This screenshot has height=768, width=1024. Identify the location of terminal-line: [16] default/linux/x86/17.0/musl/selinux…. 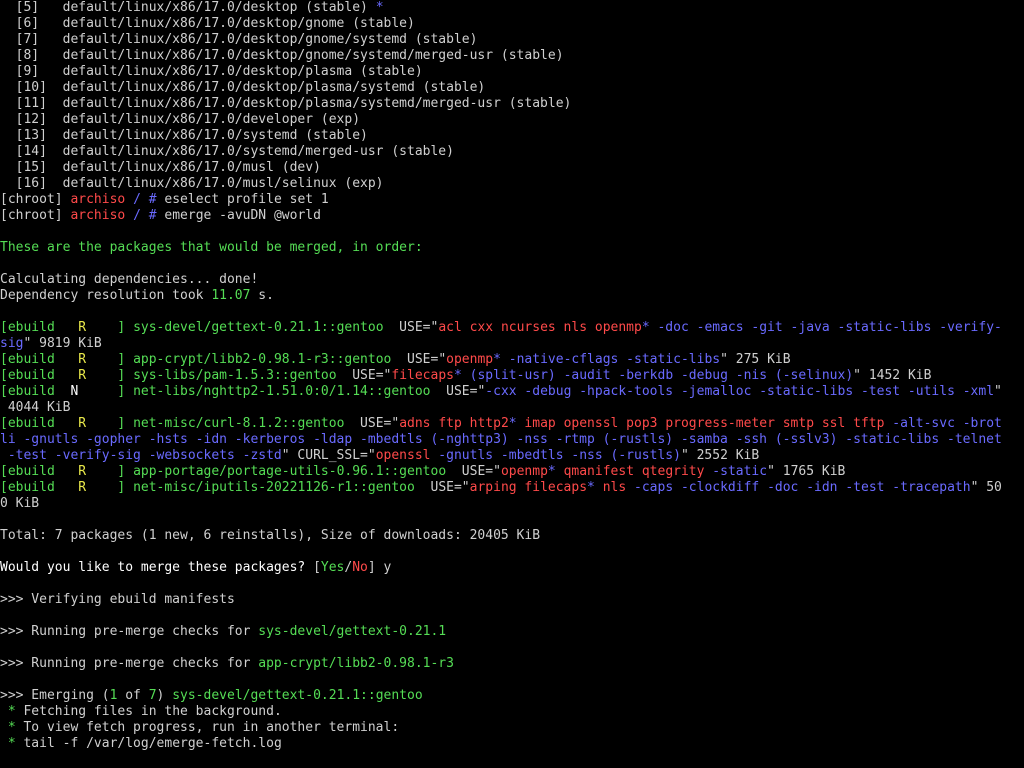
(192, 184).